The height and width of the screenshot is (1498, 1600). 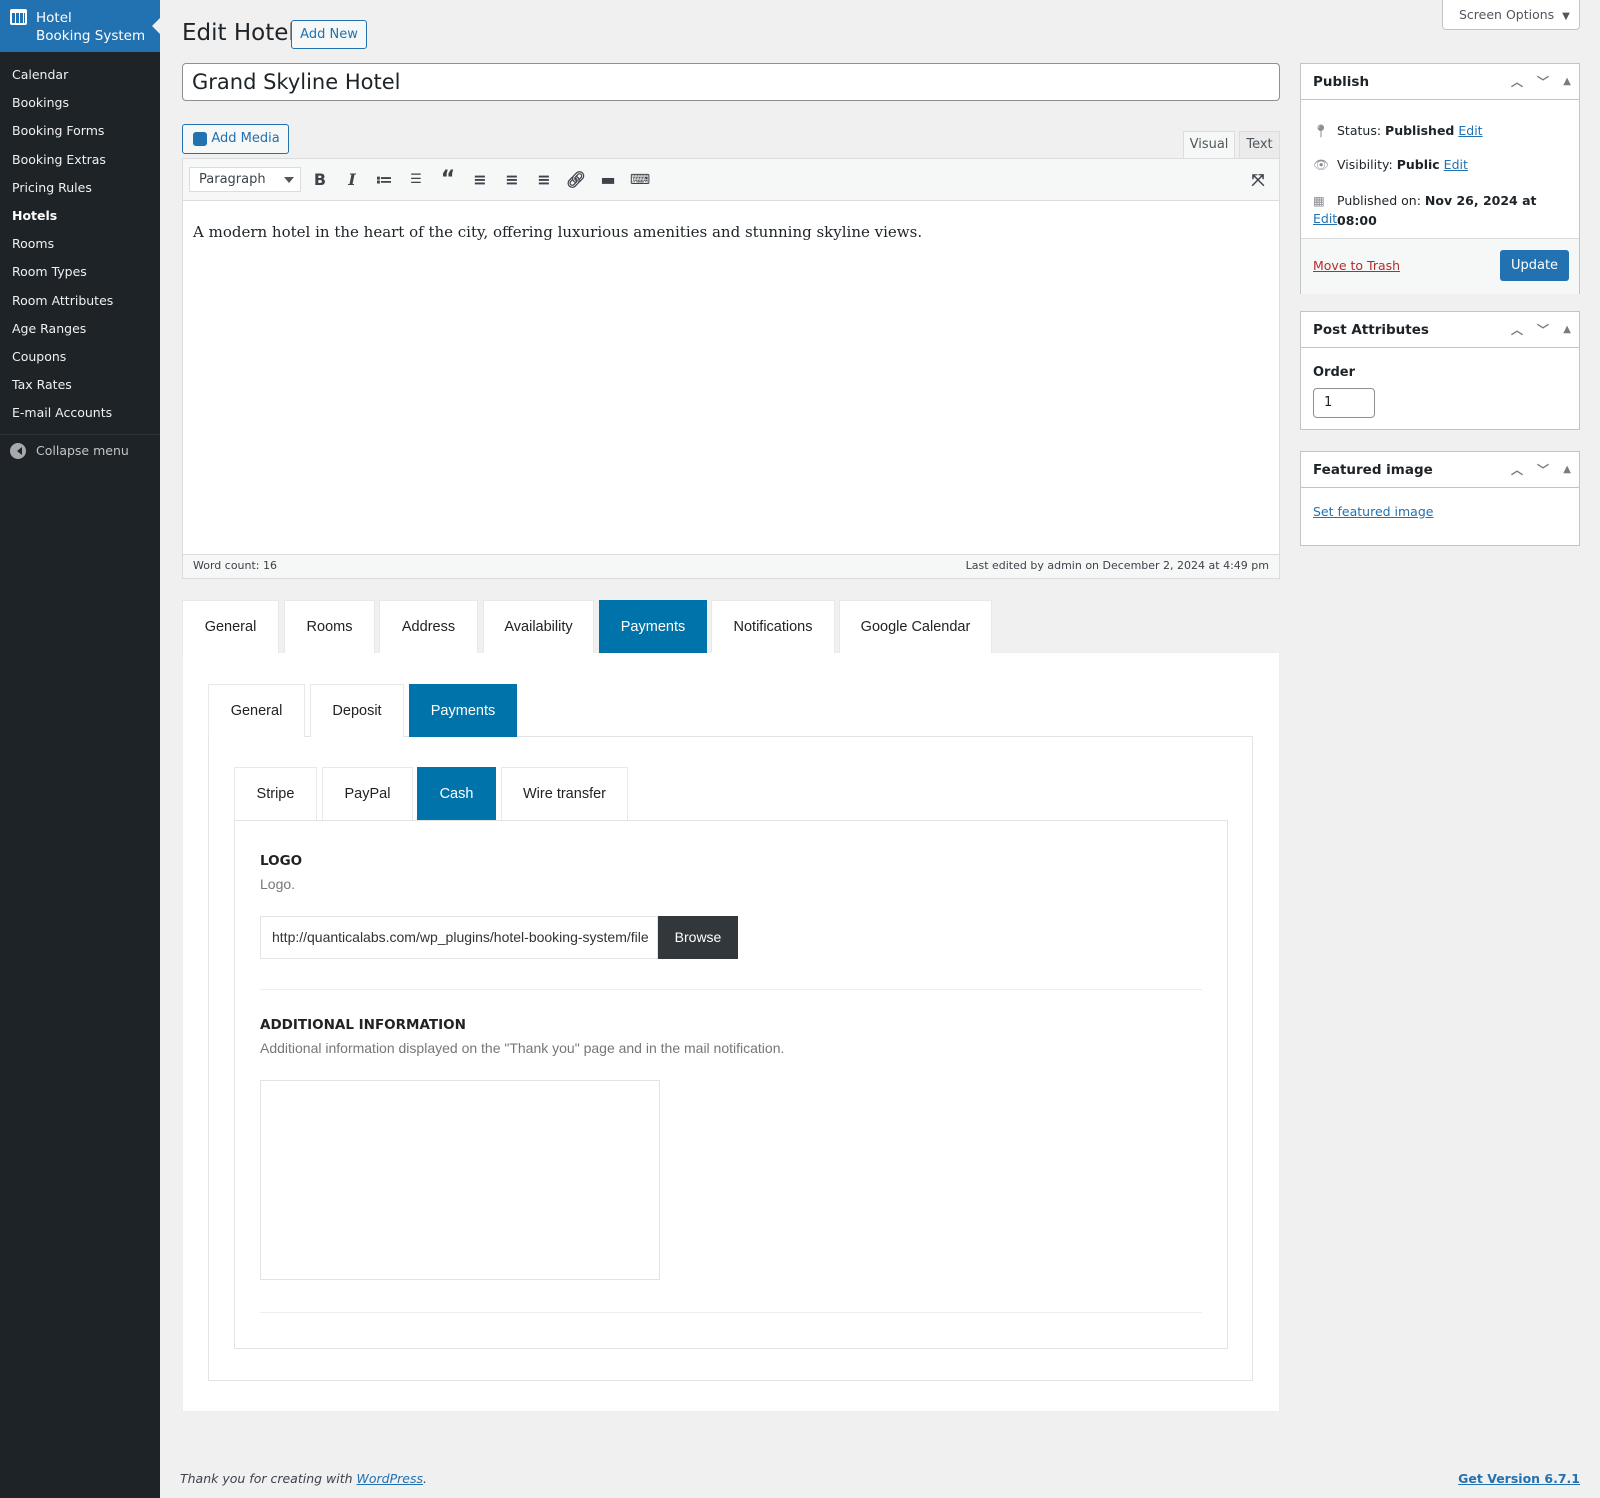 I want to click on featured-image-box: Featured image ︿ ﹀ ▲ Set featured image, so click(x=1440, y=498).